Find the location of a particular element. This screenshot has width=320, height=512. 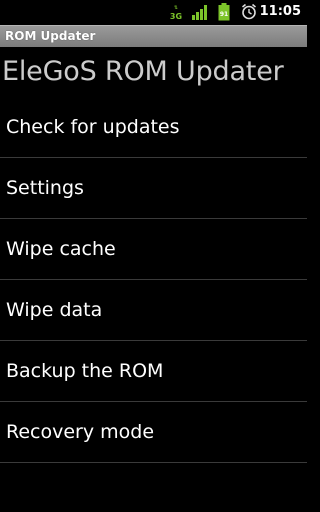

menu-item-recovery-mode: Recovery mode is located at coordinates (153, 432).